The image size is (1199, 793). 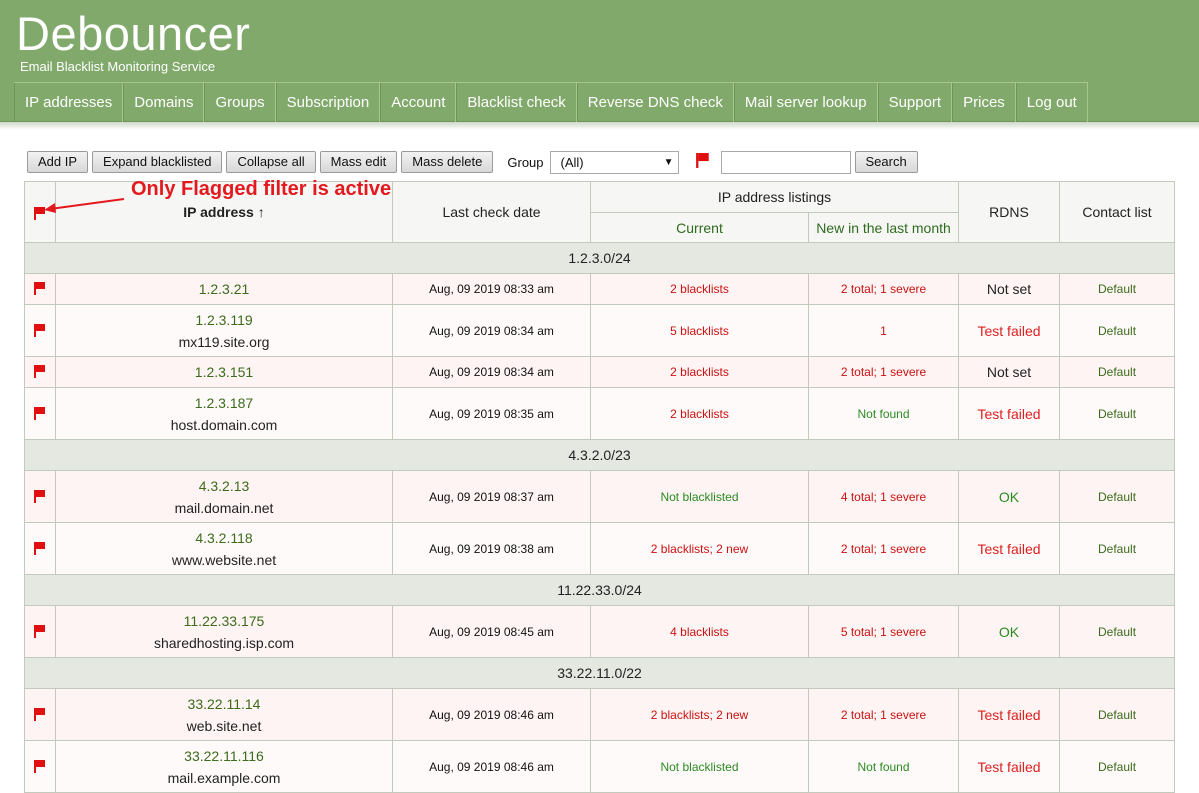 I want to click on contact-list-header: Contact list, so click(x=1117, y=212).